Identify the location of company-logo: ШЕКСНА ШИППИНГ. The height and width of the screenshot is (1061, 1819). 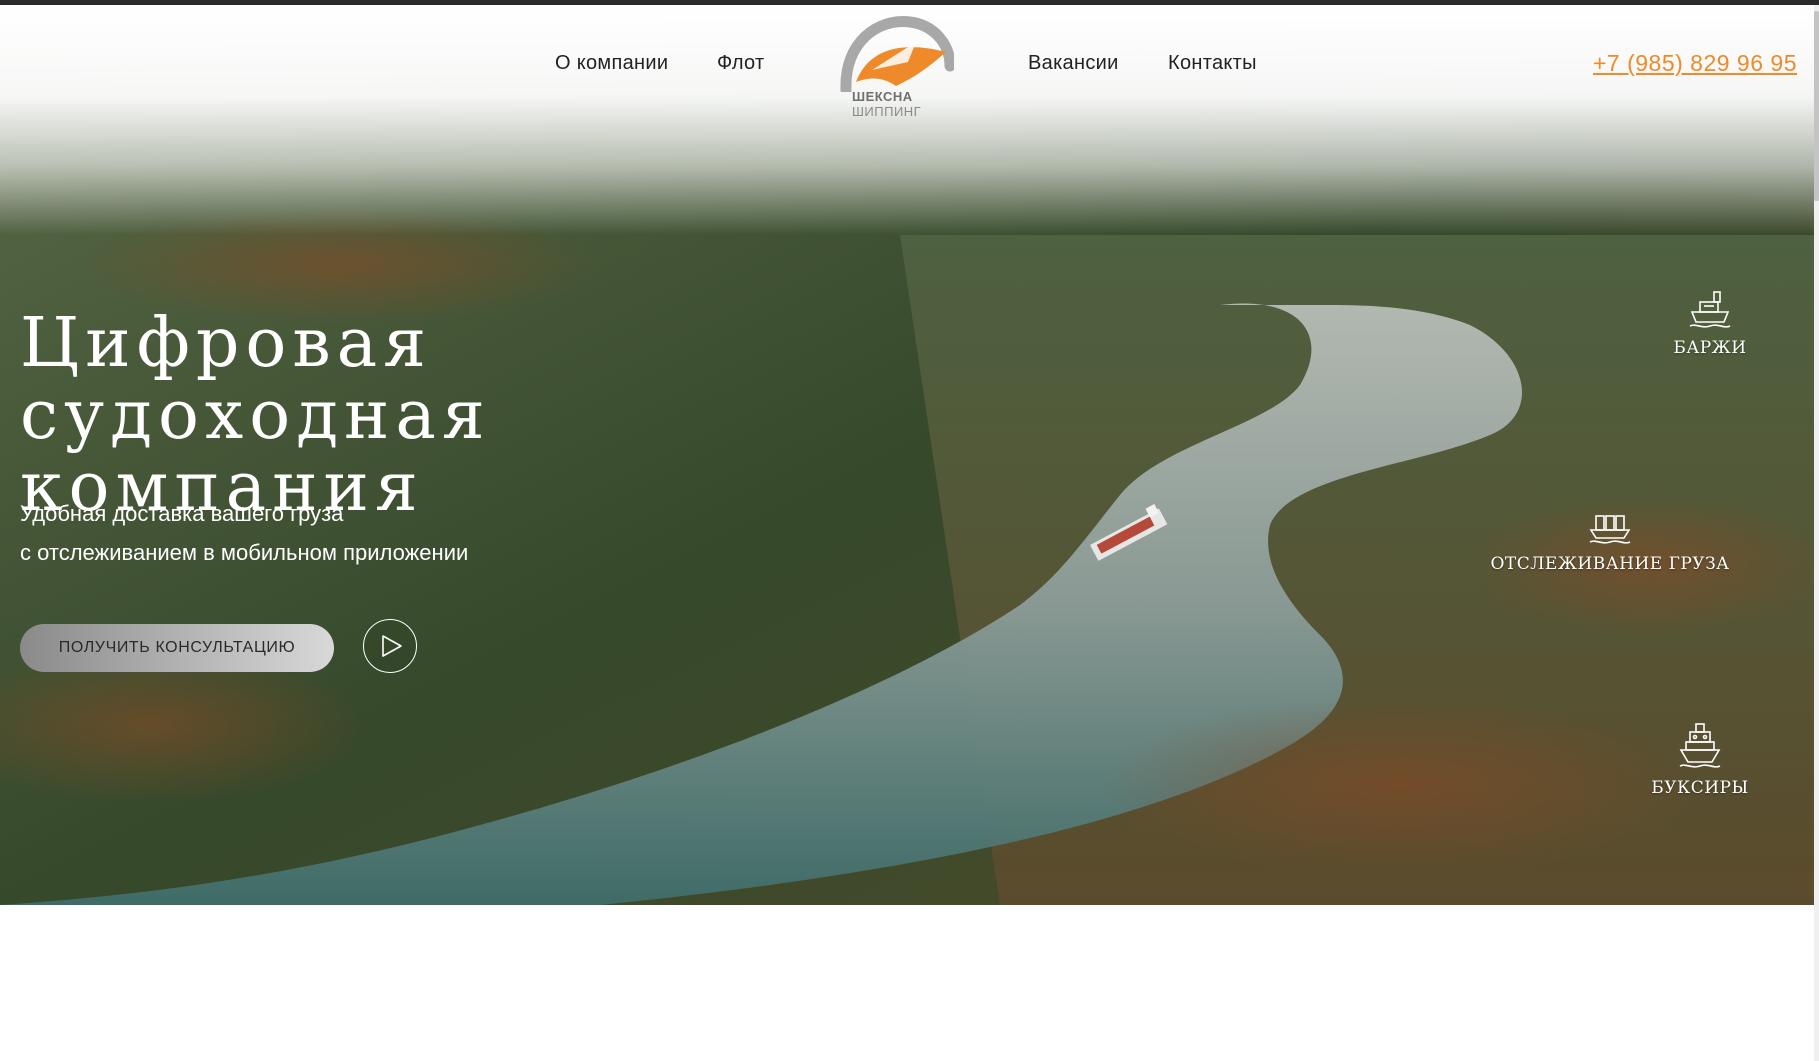
(897, 67).